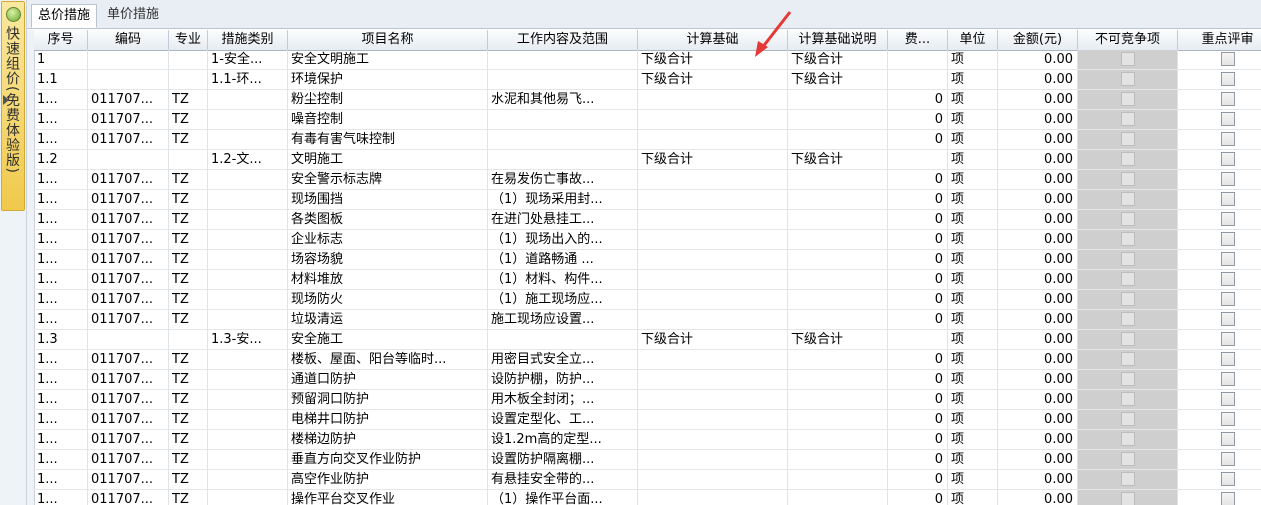 The height and width of the screenshot is (505, 1261). What do you see at coordinates (647, 320) in the screenshot?
I see `table-row: 1... 011707... TZ 垃圾清运 施工现场应设置... 0 项 0.00` at bounding box center [647, 320].